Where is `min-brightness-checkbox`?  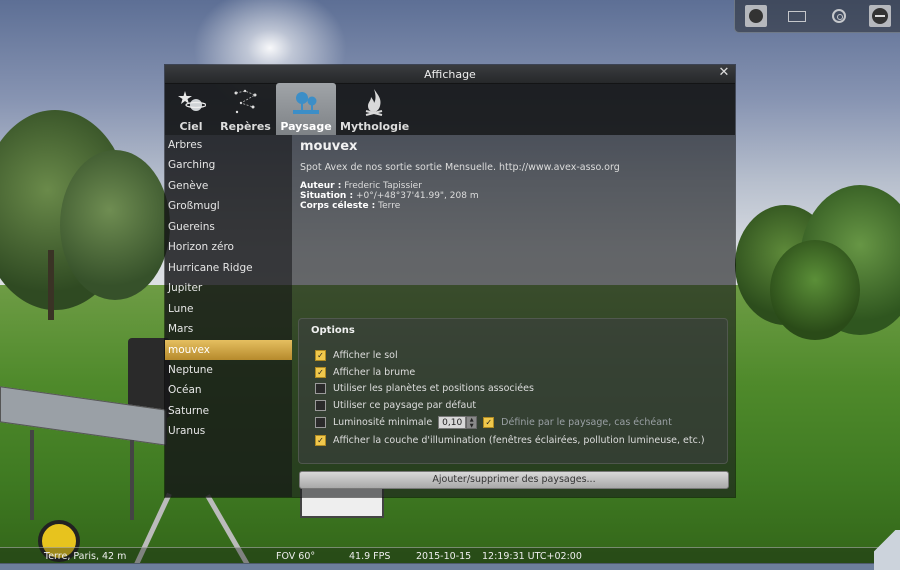
min-brightness-checkbox is located at coordinates (320, 422).